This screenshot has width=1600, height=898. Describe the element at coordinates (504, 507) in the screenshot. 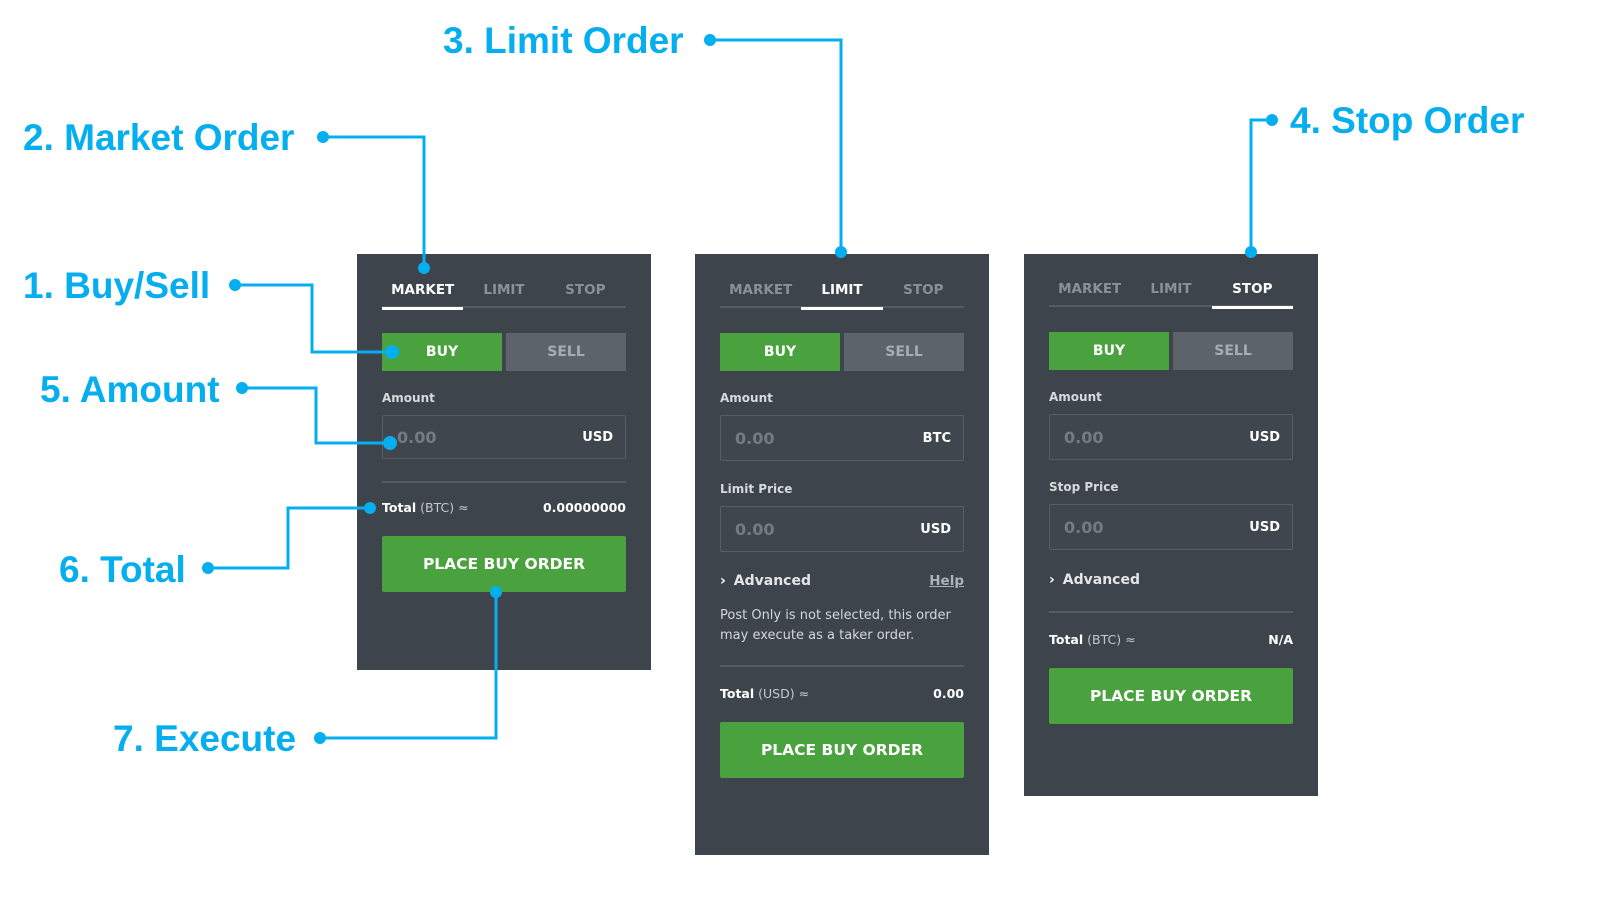

I see `total-row: Total (BTC) ≈ 0.00000000` at that location.